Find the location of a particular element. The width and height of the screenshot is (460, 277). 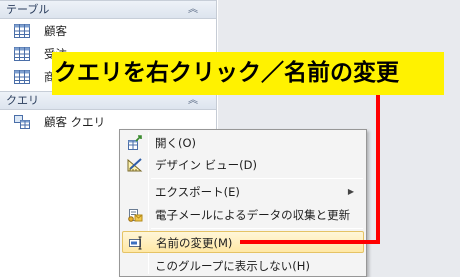

email-collect-icon is located at coordinates (135, 215).